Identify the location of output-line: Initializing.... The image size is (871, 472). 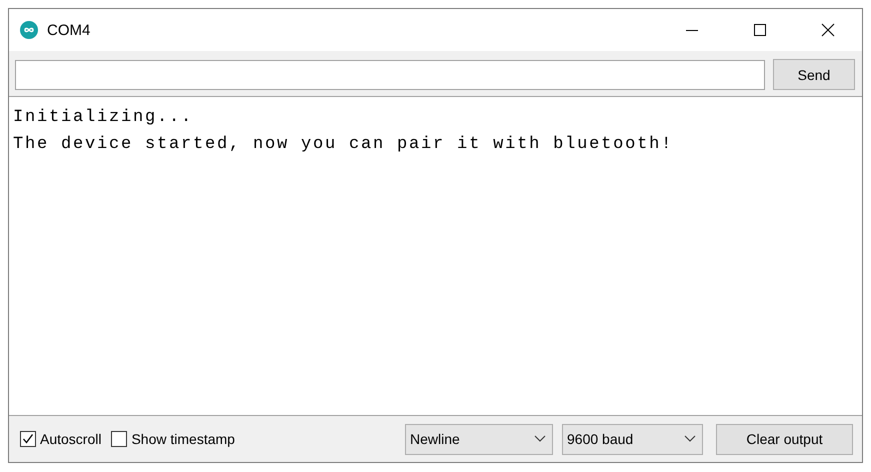
(103, 118).